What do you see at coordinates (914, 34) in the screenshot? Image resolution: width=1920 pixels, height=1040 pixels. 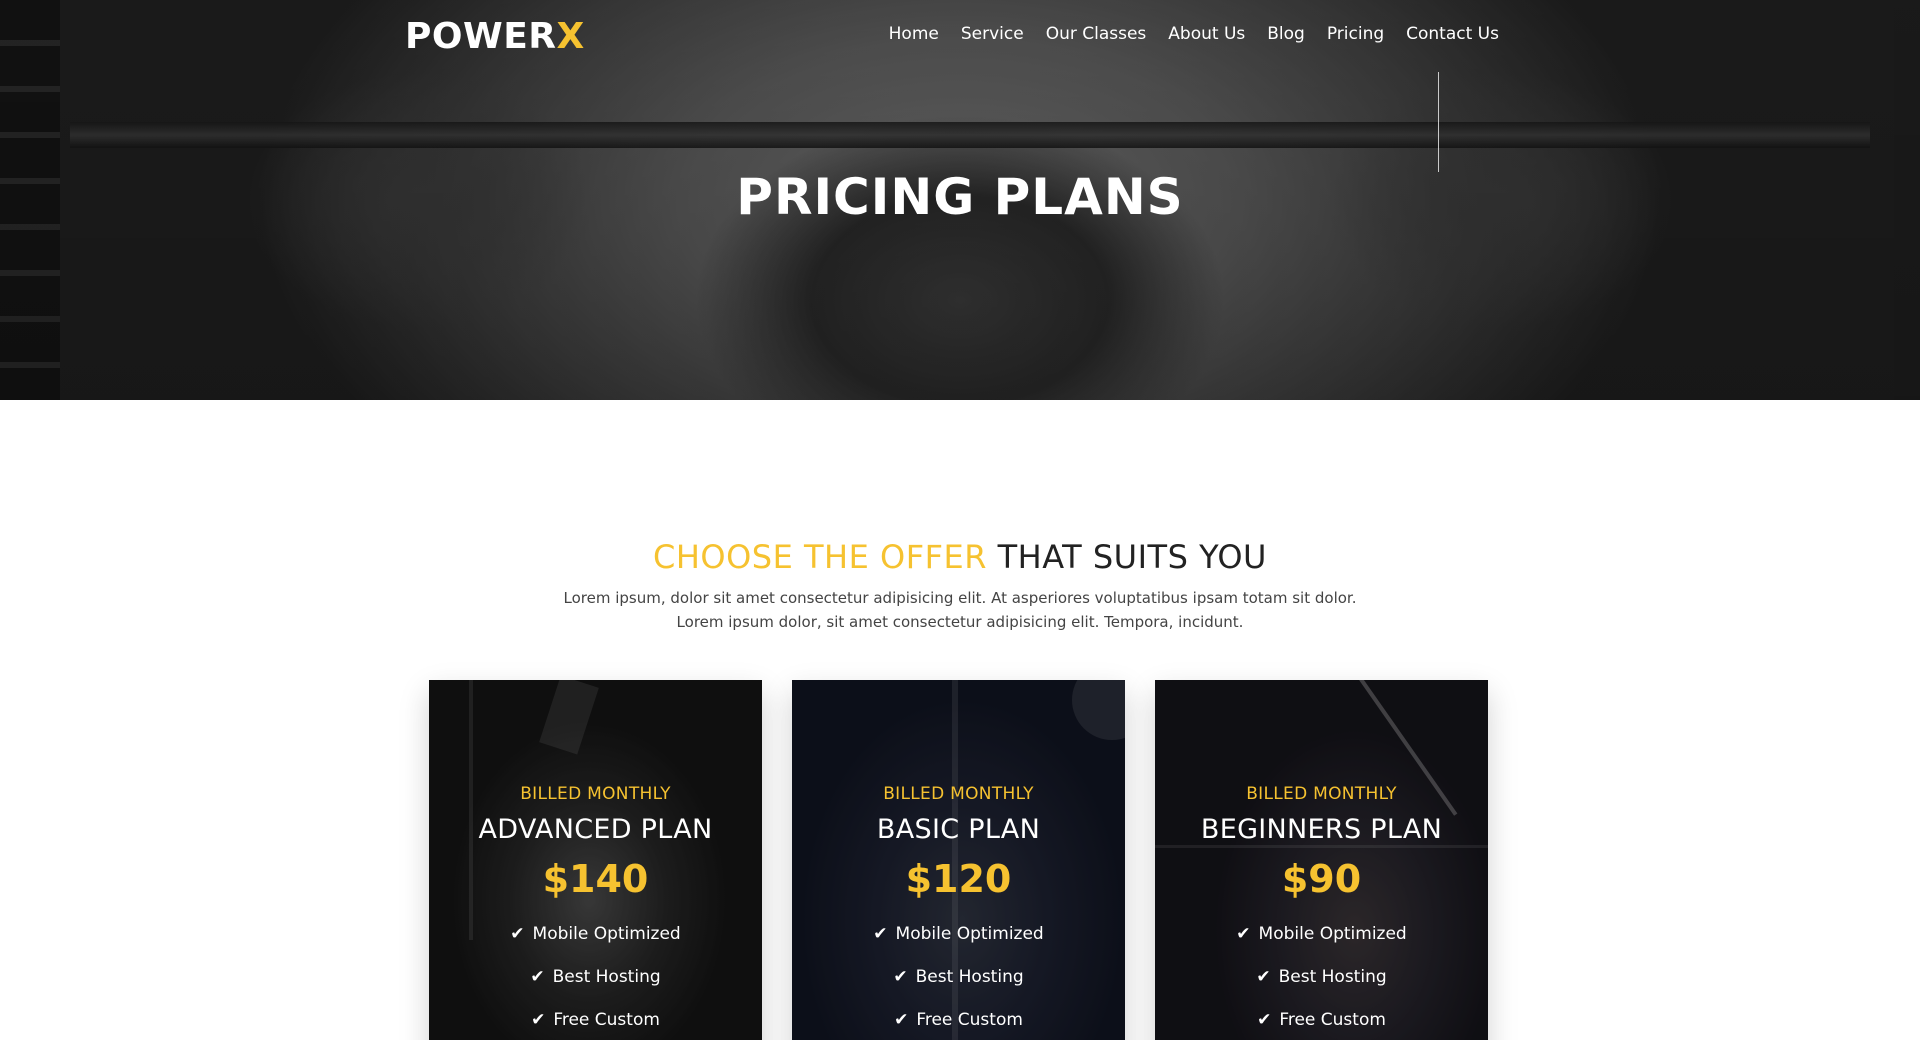 I see `nav-item-home: Home` at bounding box center [914, 34].